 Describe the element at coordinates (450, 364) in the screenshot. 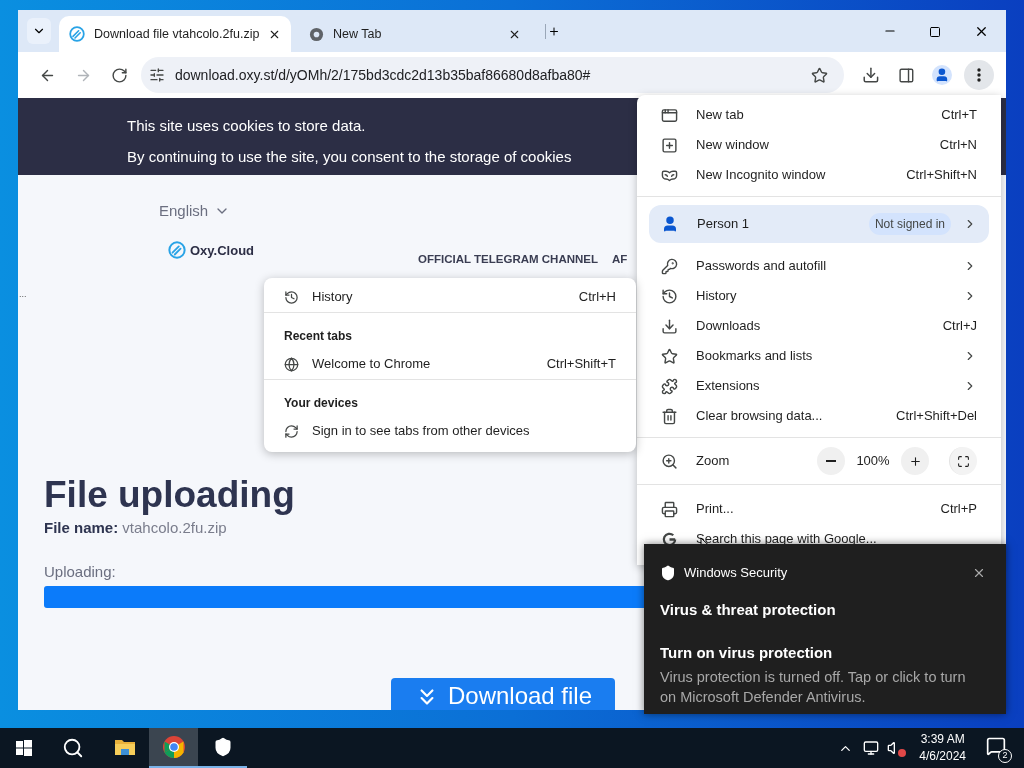

I see `submenu-item: Welcome to Chrome Ctrl+Shift+T` at that location.